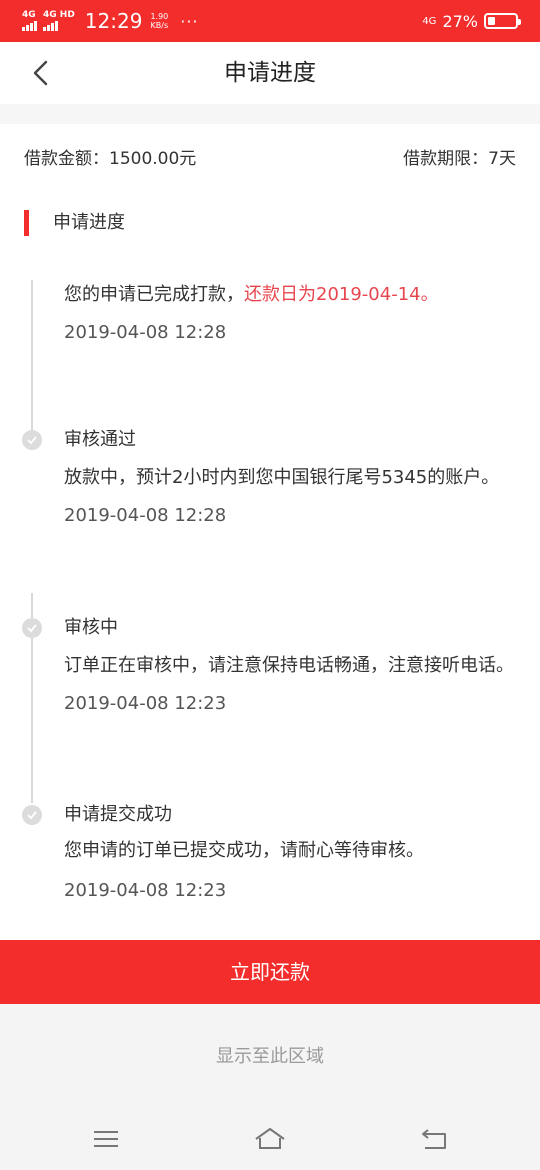  Describe the element at coordinates (29, 15) in the screenshot. I see `signal-label: 4G` at that location.